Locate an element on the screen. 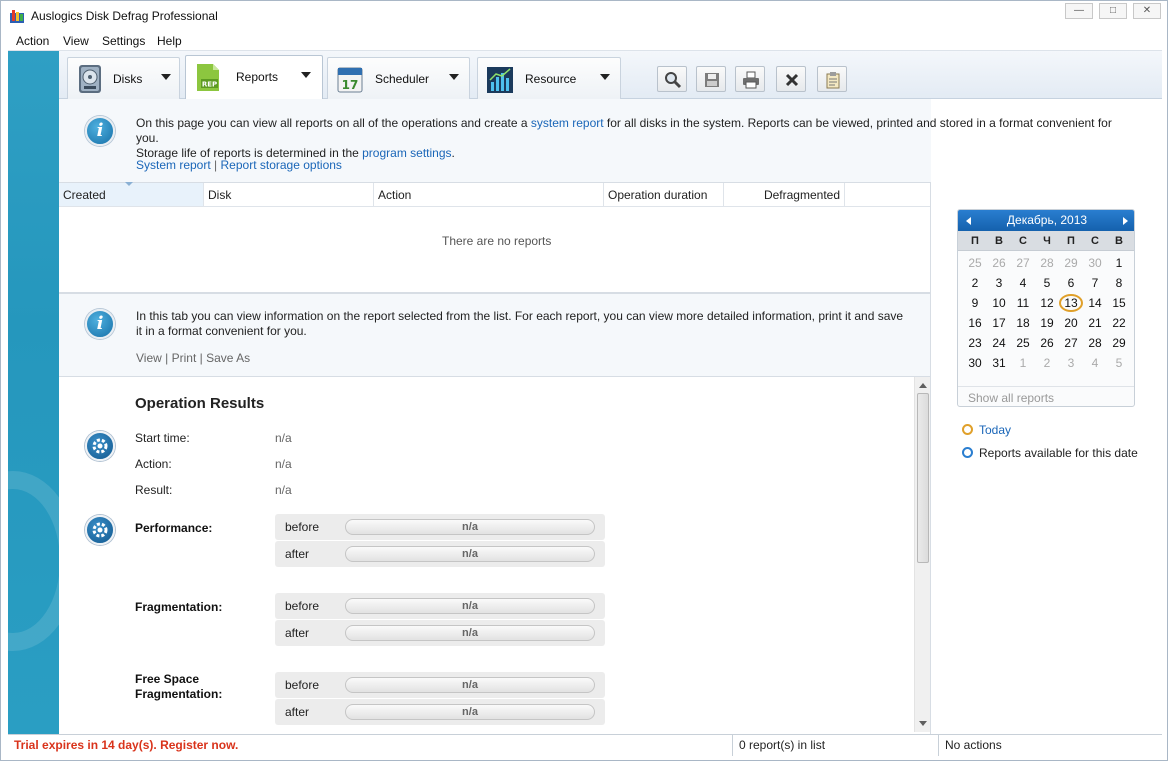 Image resolution: width=1168 pixels, height=761 pixels. chevron-right-icon is located at coordinates (1125, 221).